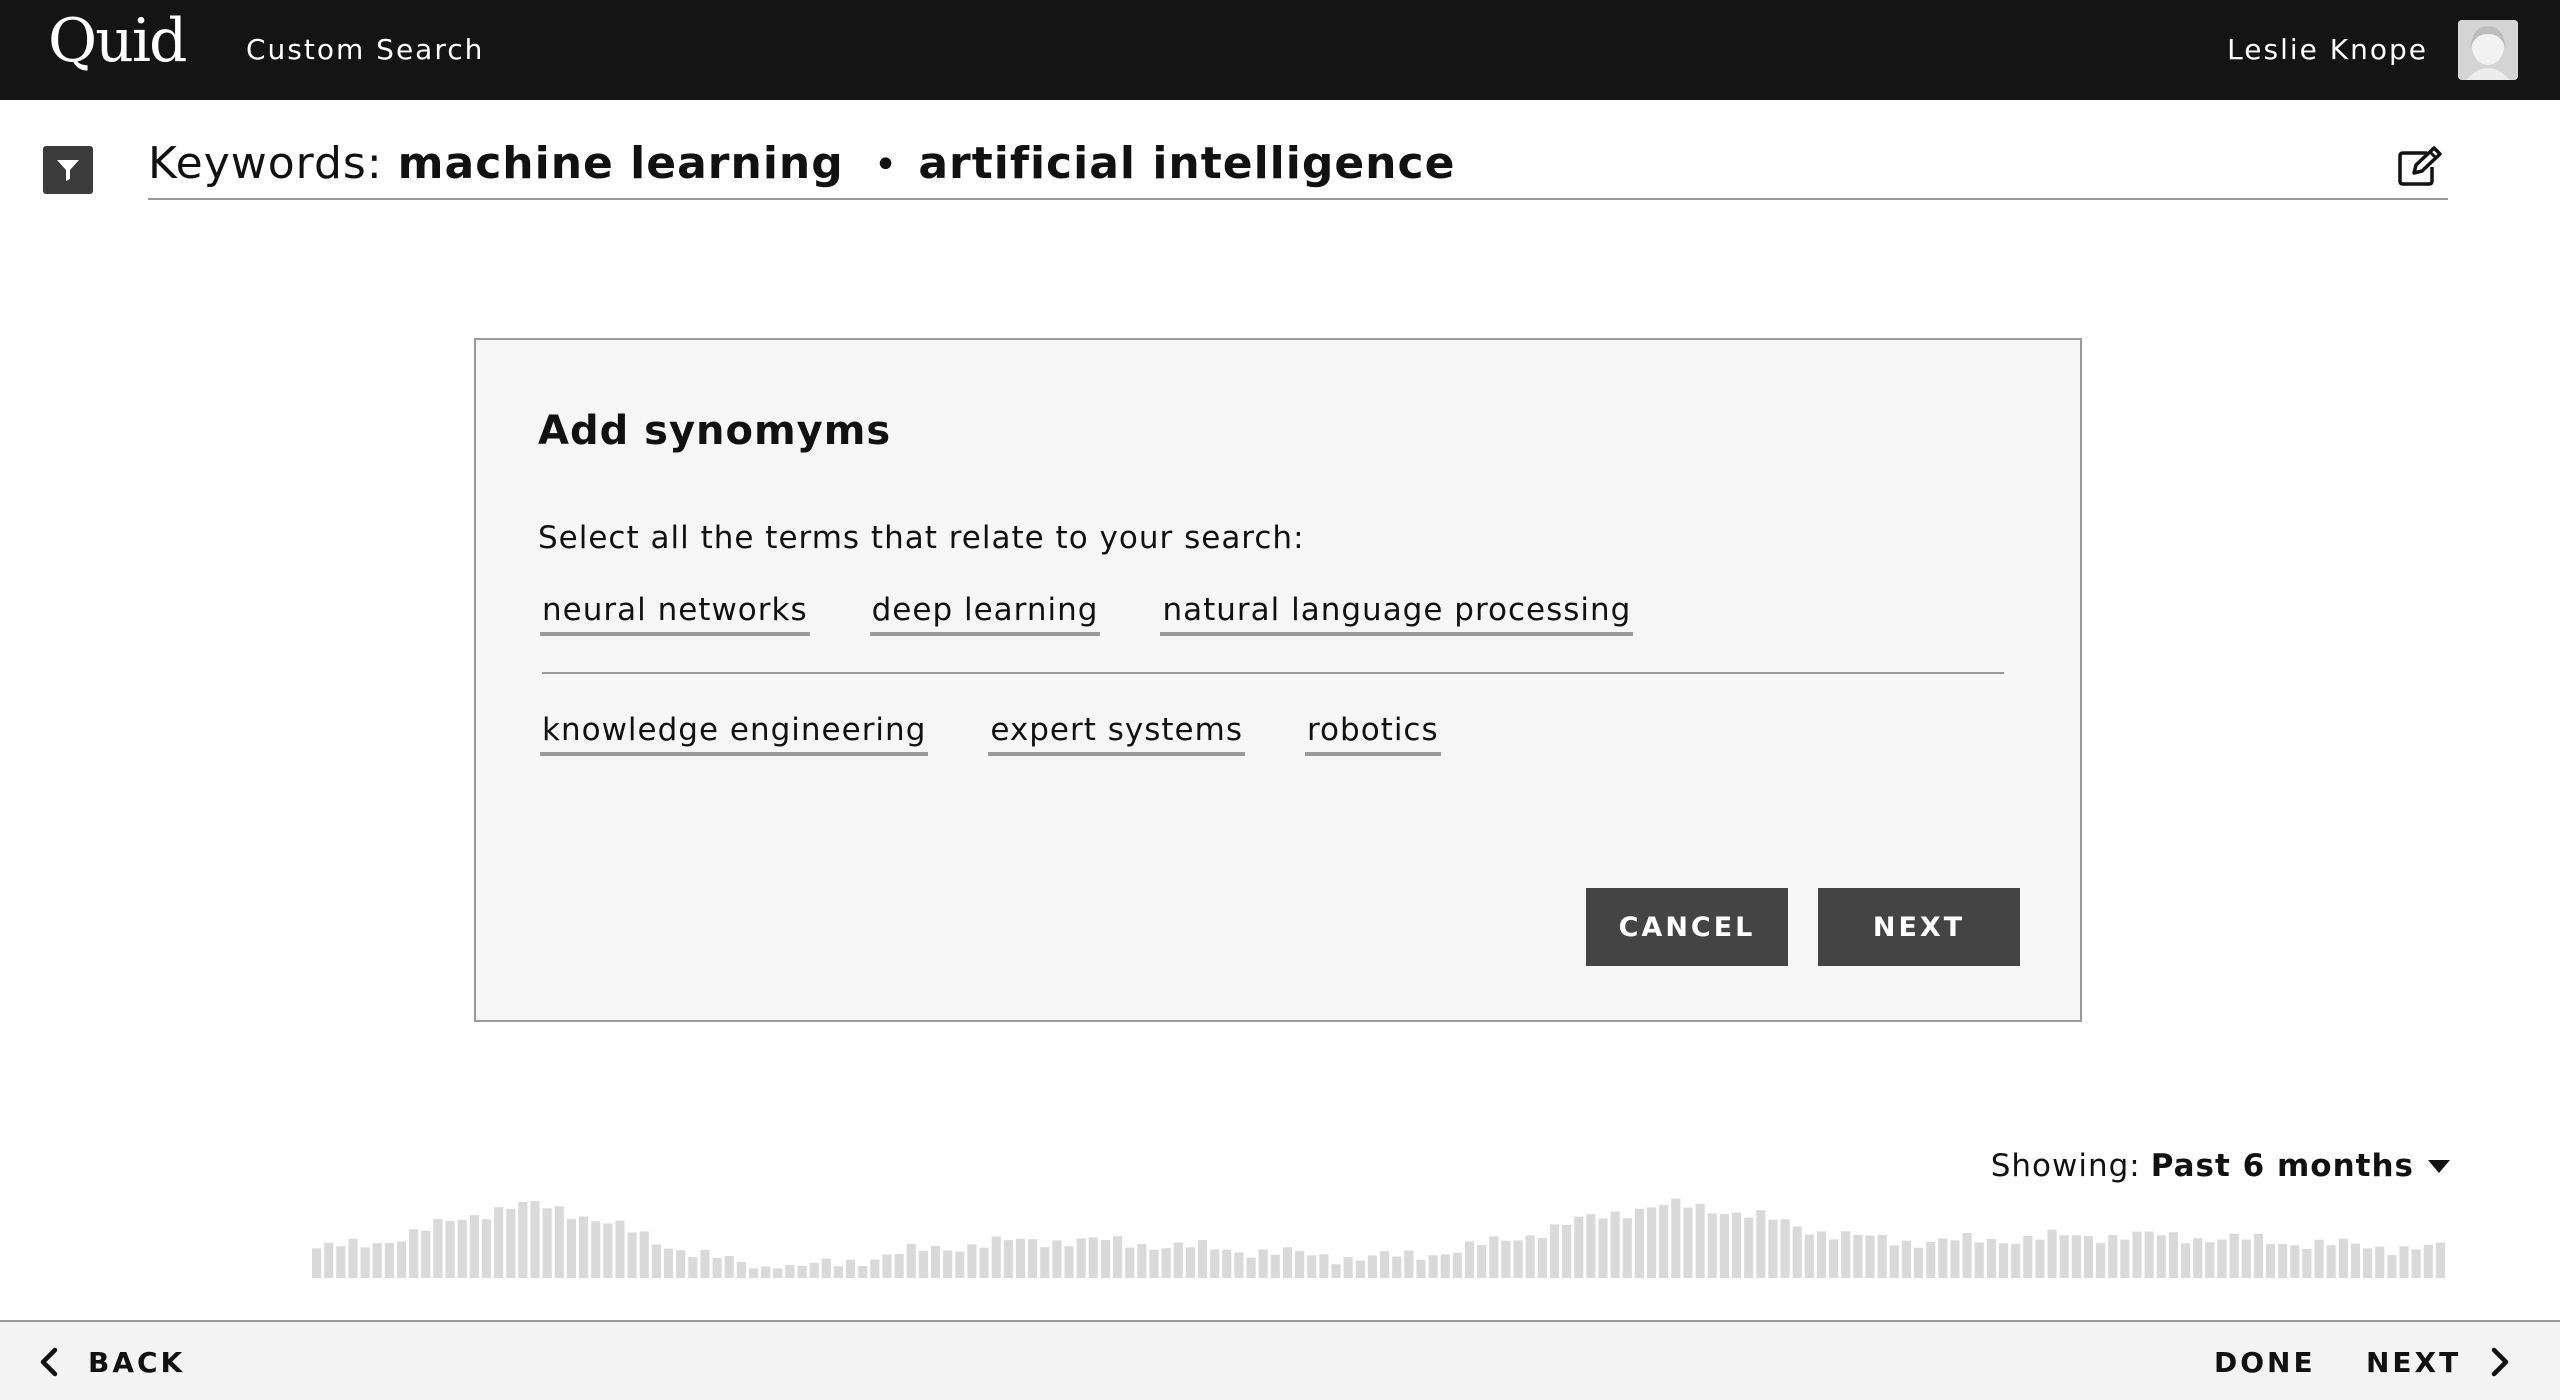 The height and width of the screenshot is (1400, 2560). Describe the element at coordinates (675, 614) in the screenshot. I see `term-option: neural networks` at that location.